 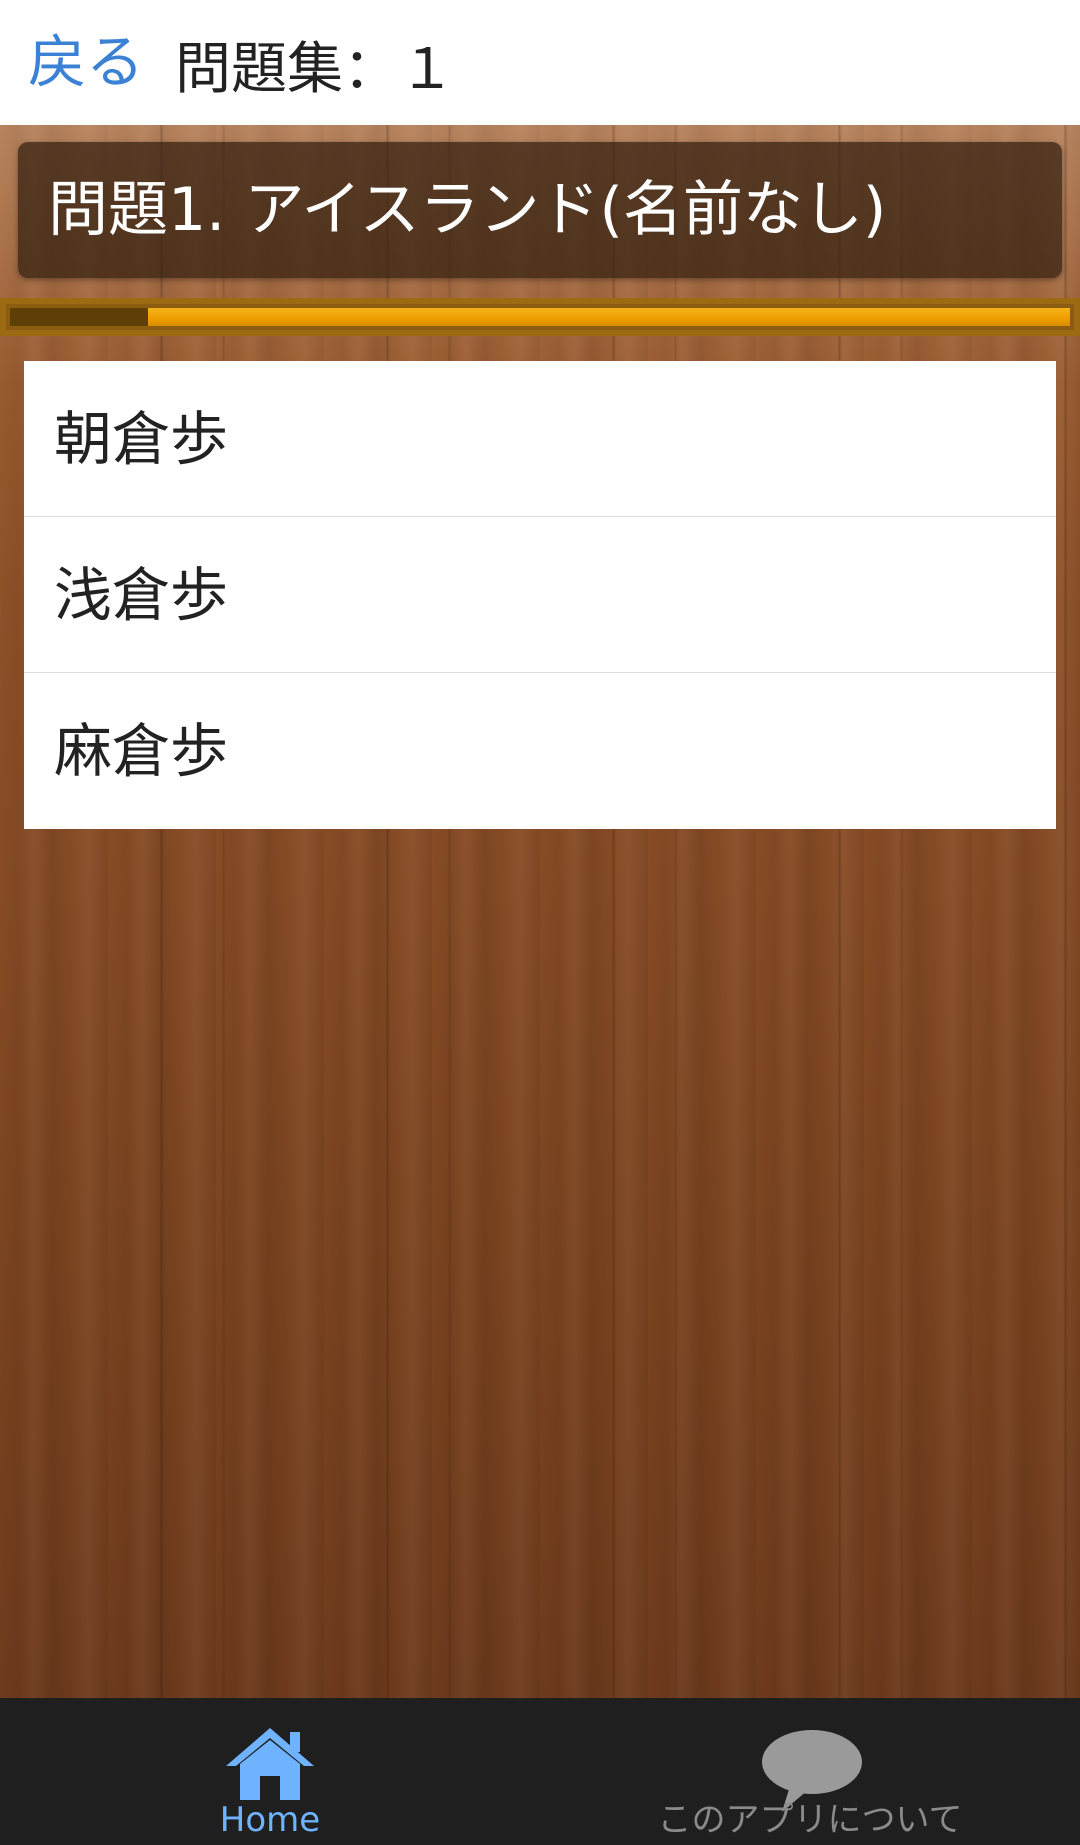 I want to click on header: 戻る 問題集：１, so click(x=540, y=62).